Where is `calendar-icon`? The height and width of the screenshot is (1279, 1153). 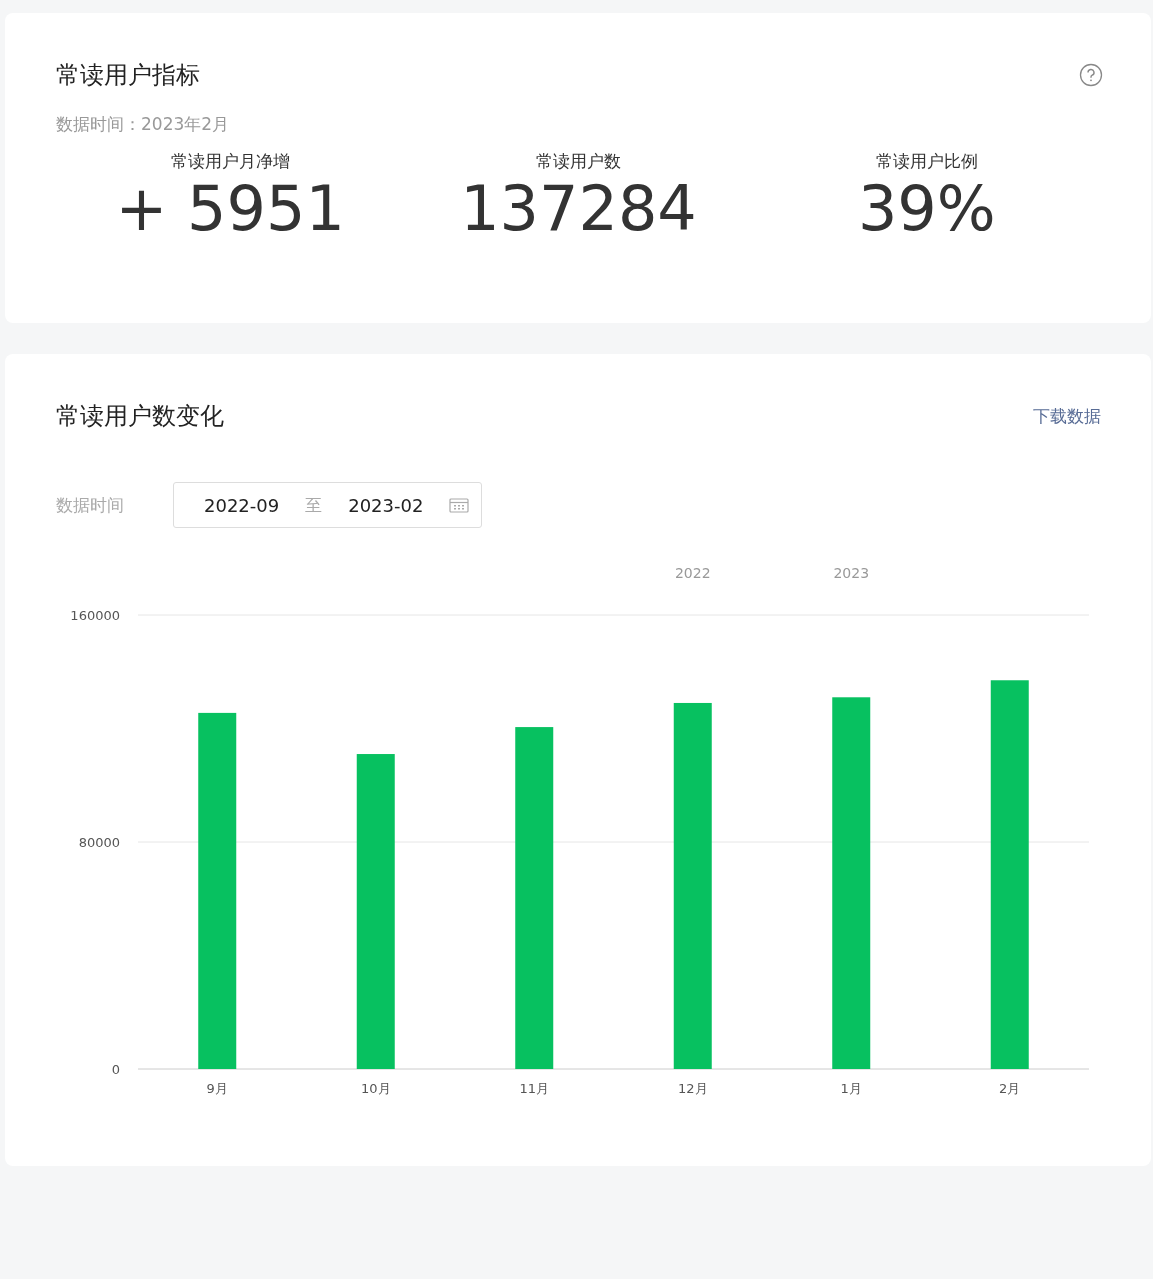
calendar-icon is located at coordinates (459, 505).